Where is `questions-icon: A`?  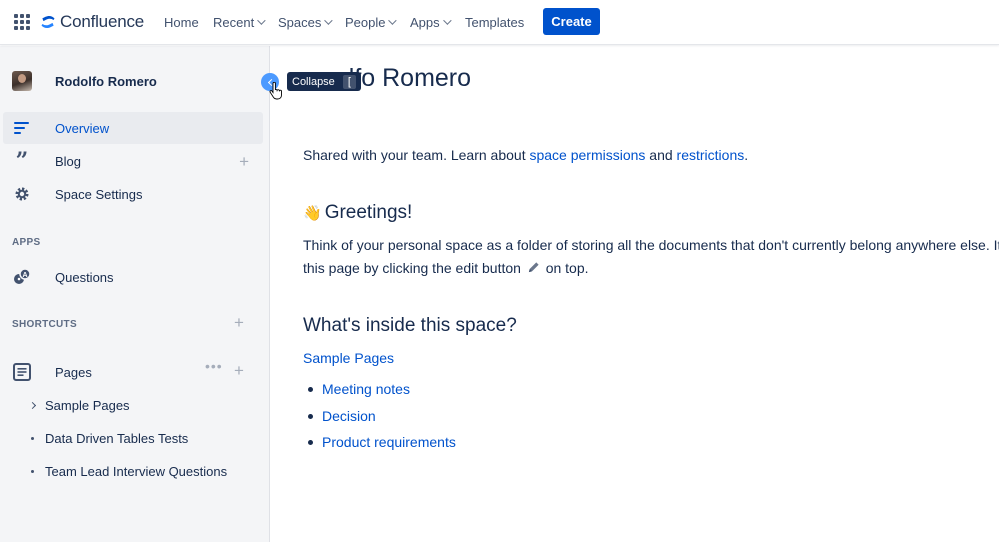
questions-icon: A is located at coordinates (22, 277).